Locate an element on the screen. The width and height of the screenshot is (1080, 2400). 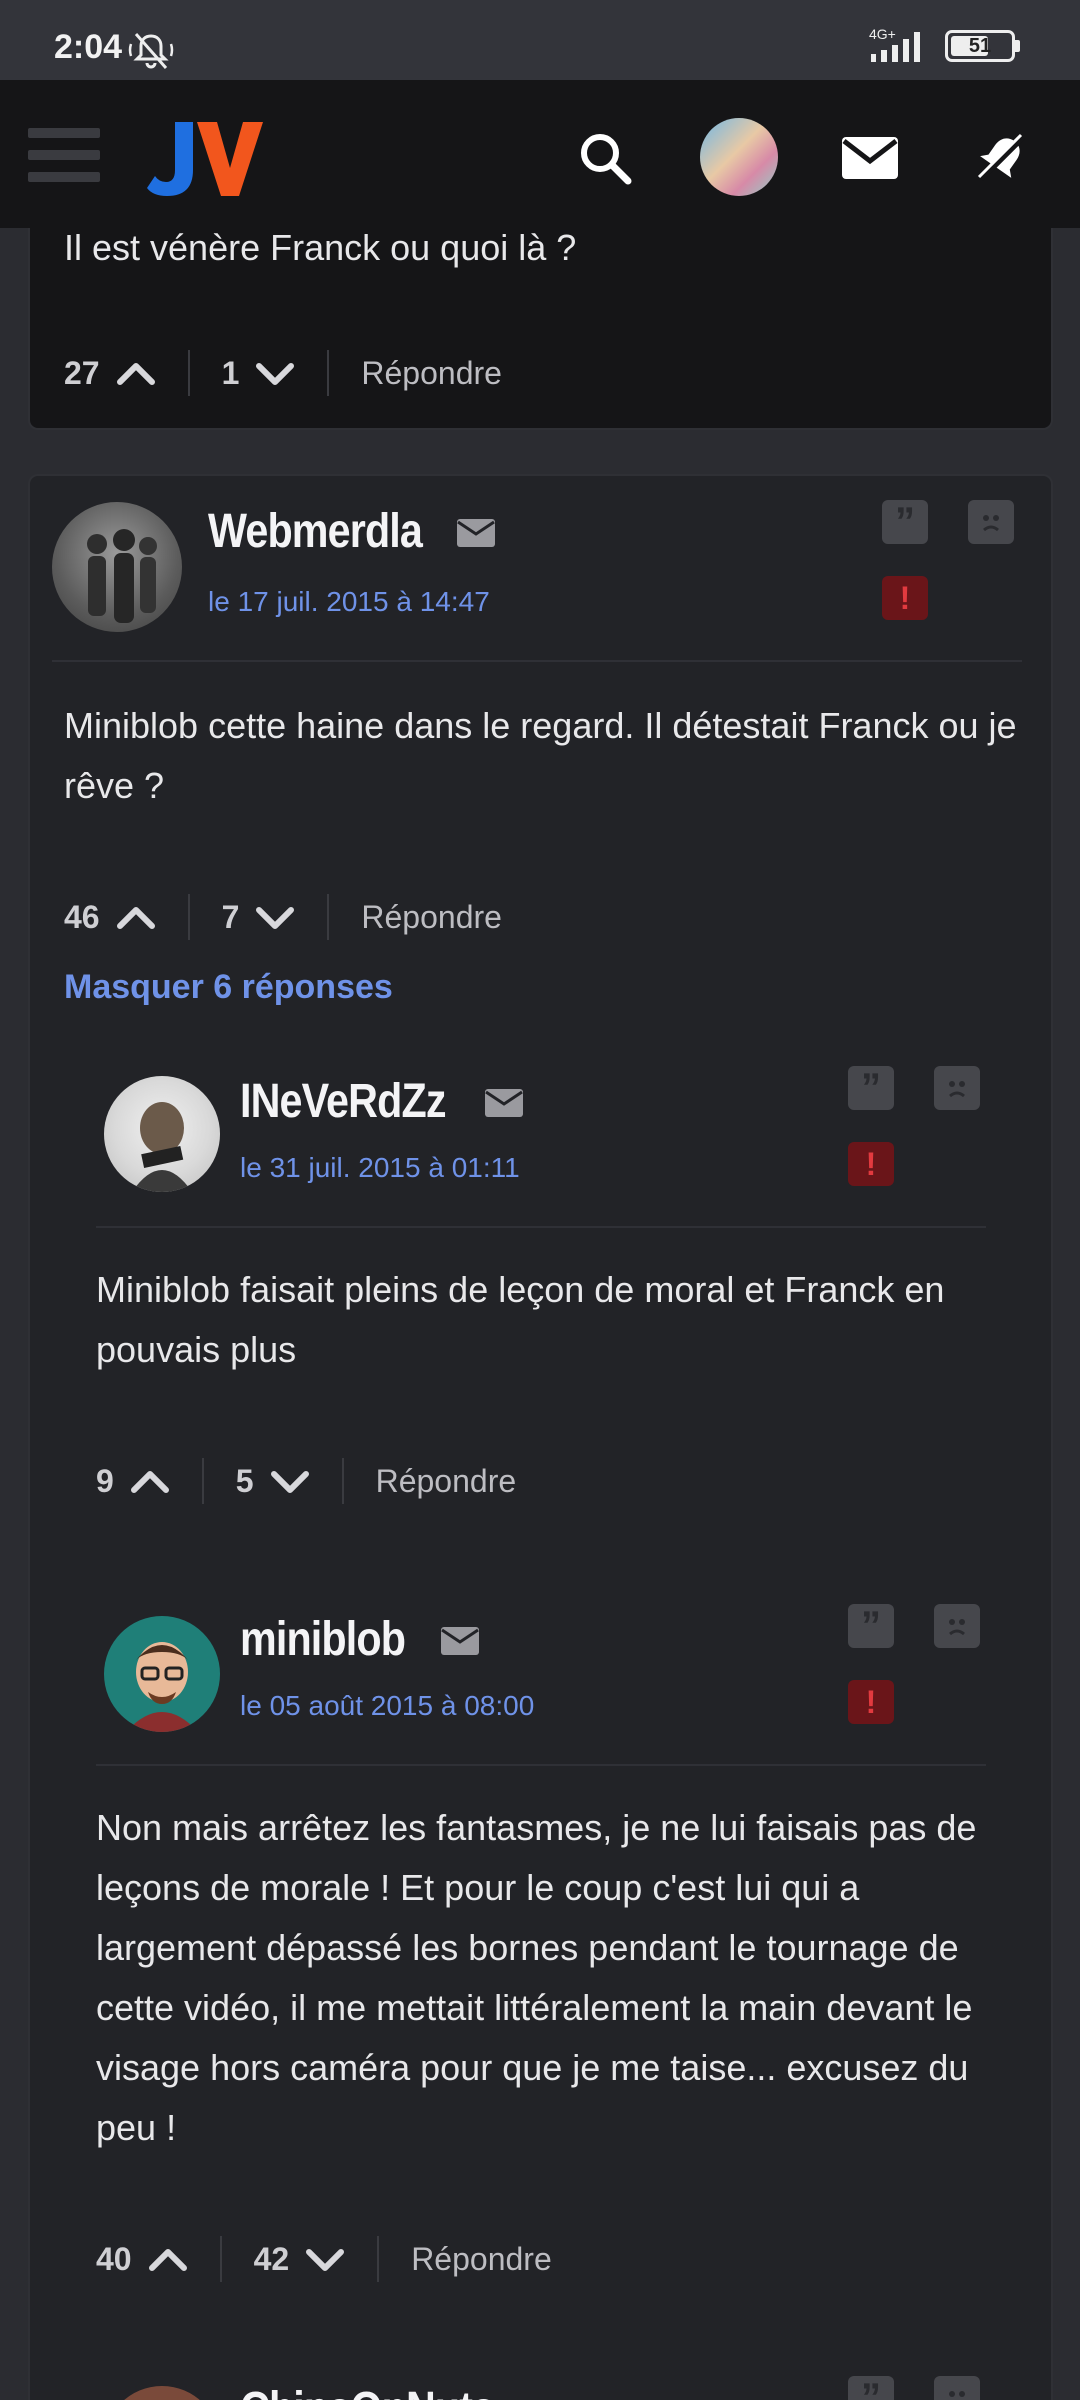
vote-row: 40 42 Répondre is located at coordinates (324, 2259).